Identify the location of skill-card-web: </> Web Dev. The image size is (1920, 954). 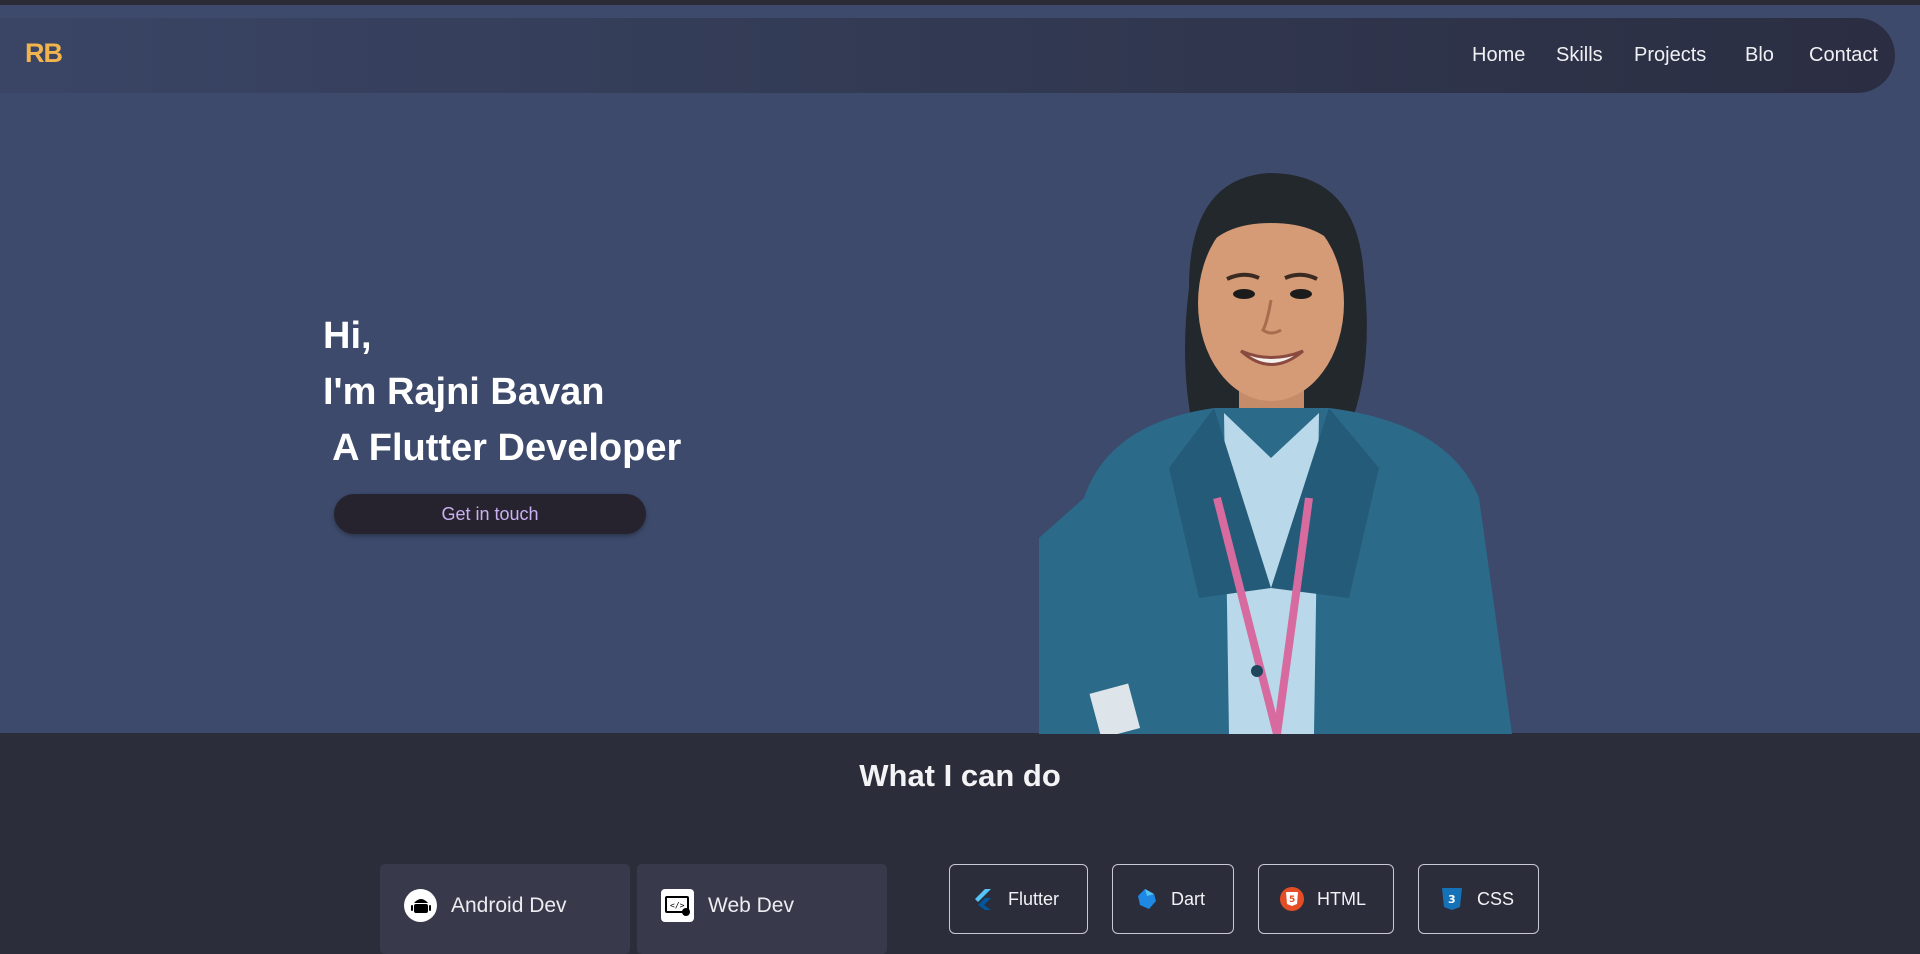
(762, 909).